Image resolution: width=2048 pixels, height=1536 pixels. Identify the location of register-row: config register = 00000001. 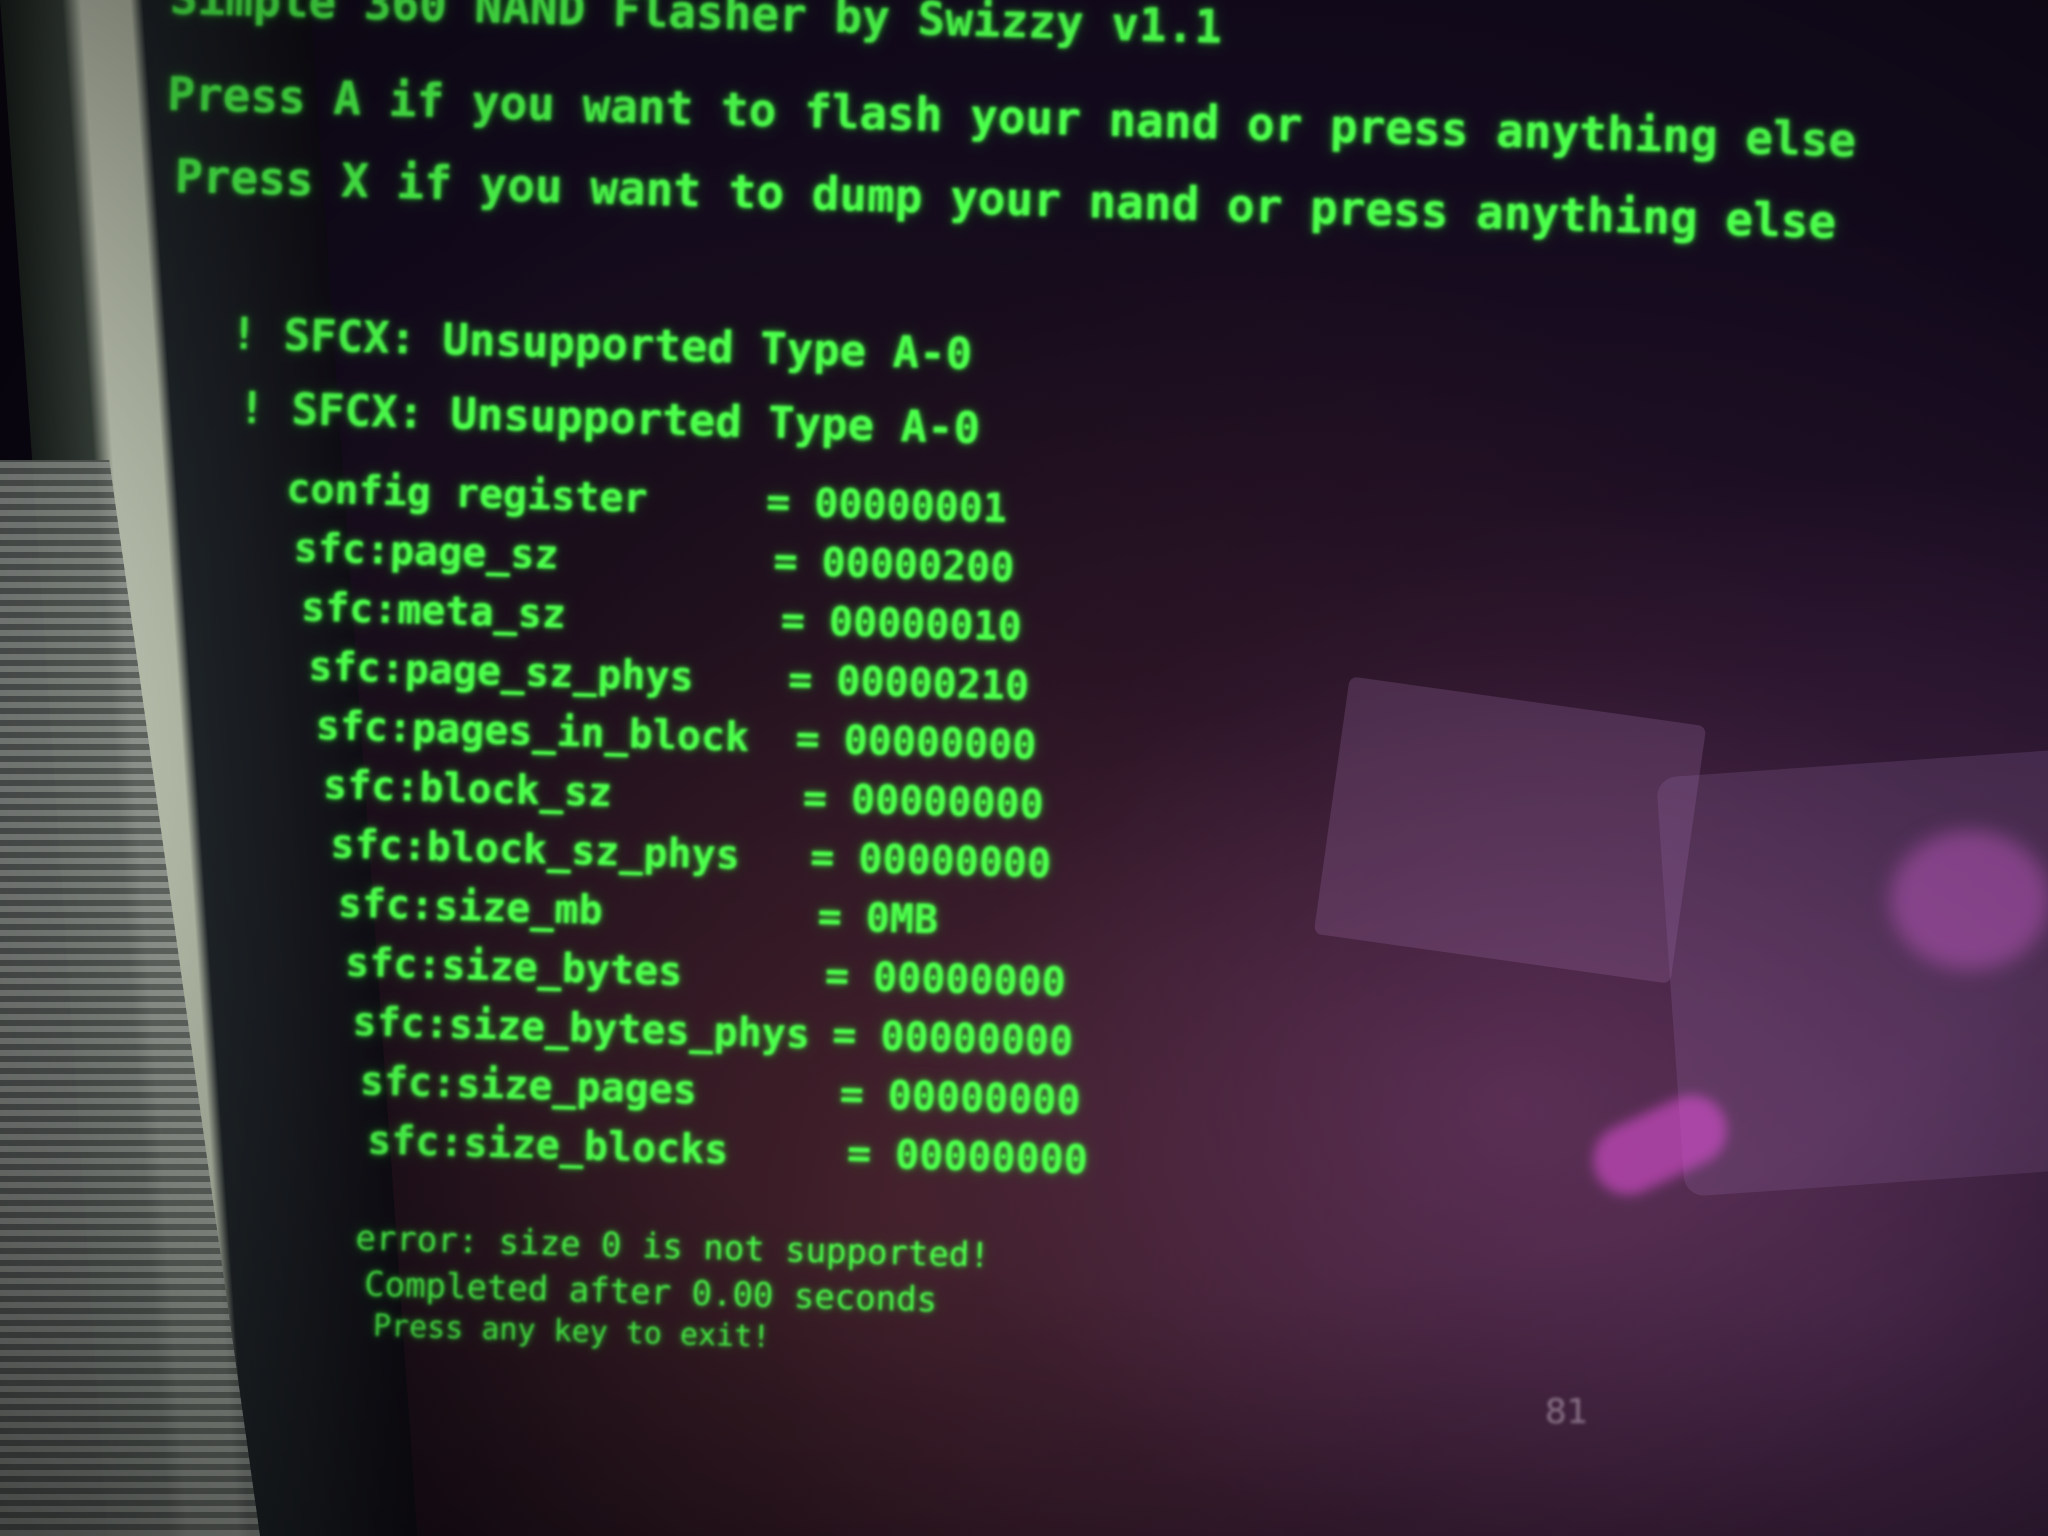
(647, 499).